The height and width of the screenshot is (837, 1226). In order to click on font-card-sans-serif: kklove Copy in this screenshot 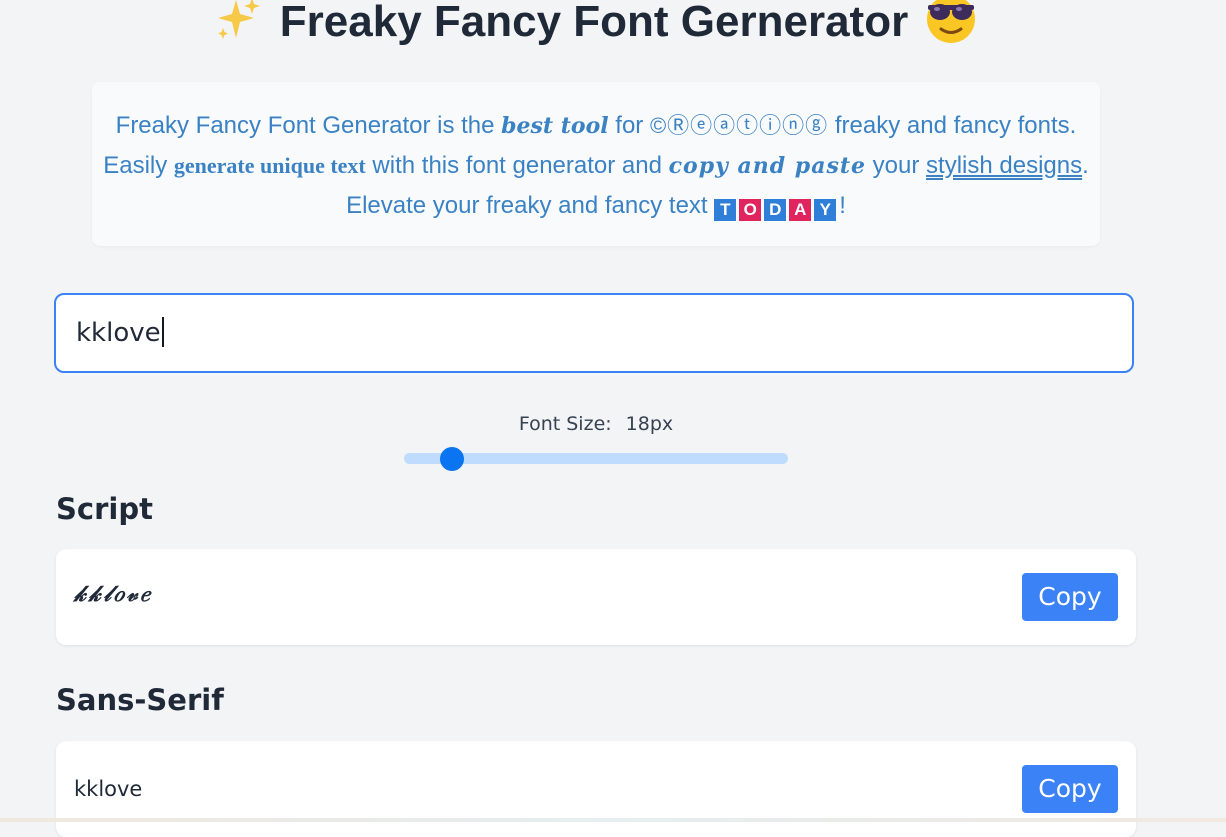, I will do `click(596, 789)`.